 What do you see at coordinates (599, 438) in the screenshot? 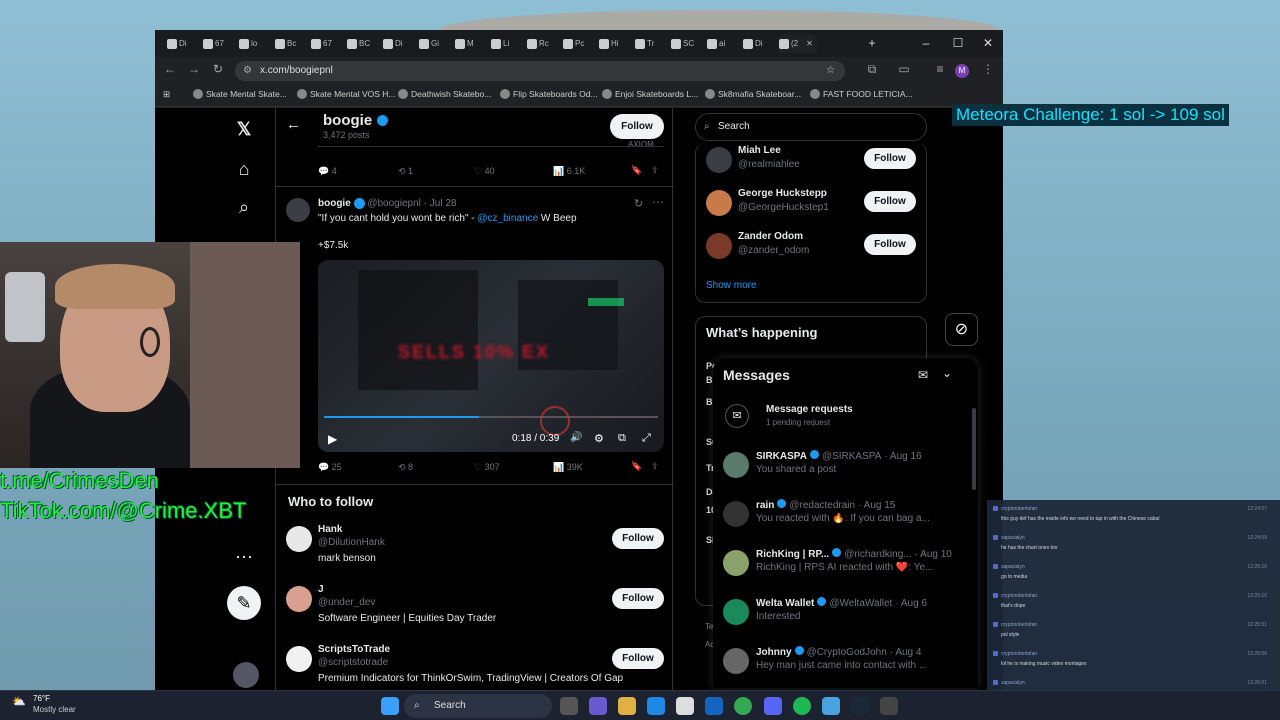
I see `settings-icon: ⚙` at bounding box center [599, 438].